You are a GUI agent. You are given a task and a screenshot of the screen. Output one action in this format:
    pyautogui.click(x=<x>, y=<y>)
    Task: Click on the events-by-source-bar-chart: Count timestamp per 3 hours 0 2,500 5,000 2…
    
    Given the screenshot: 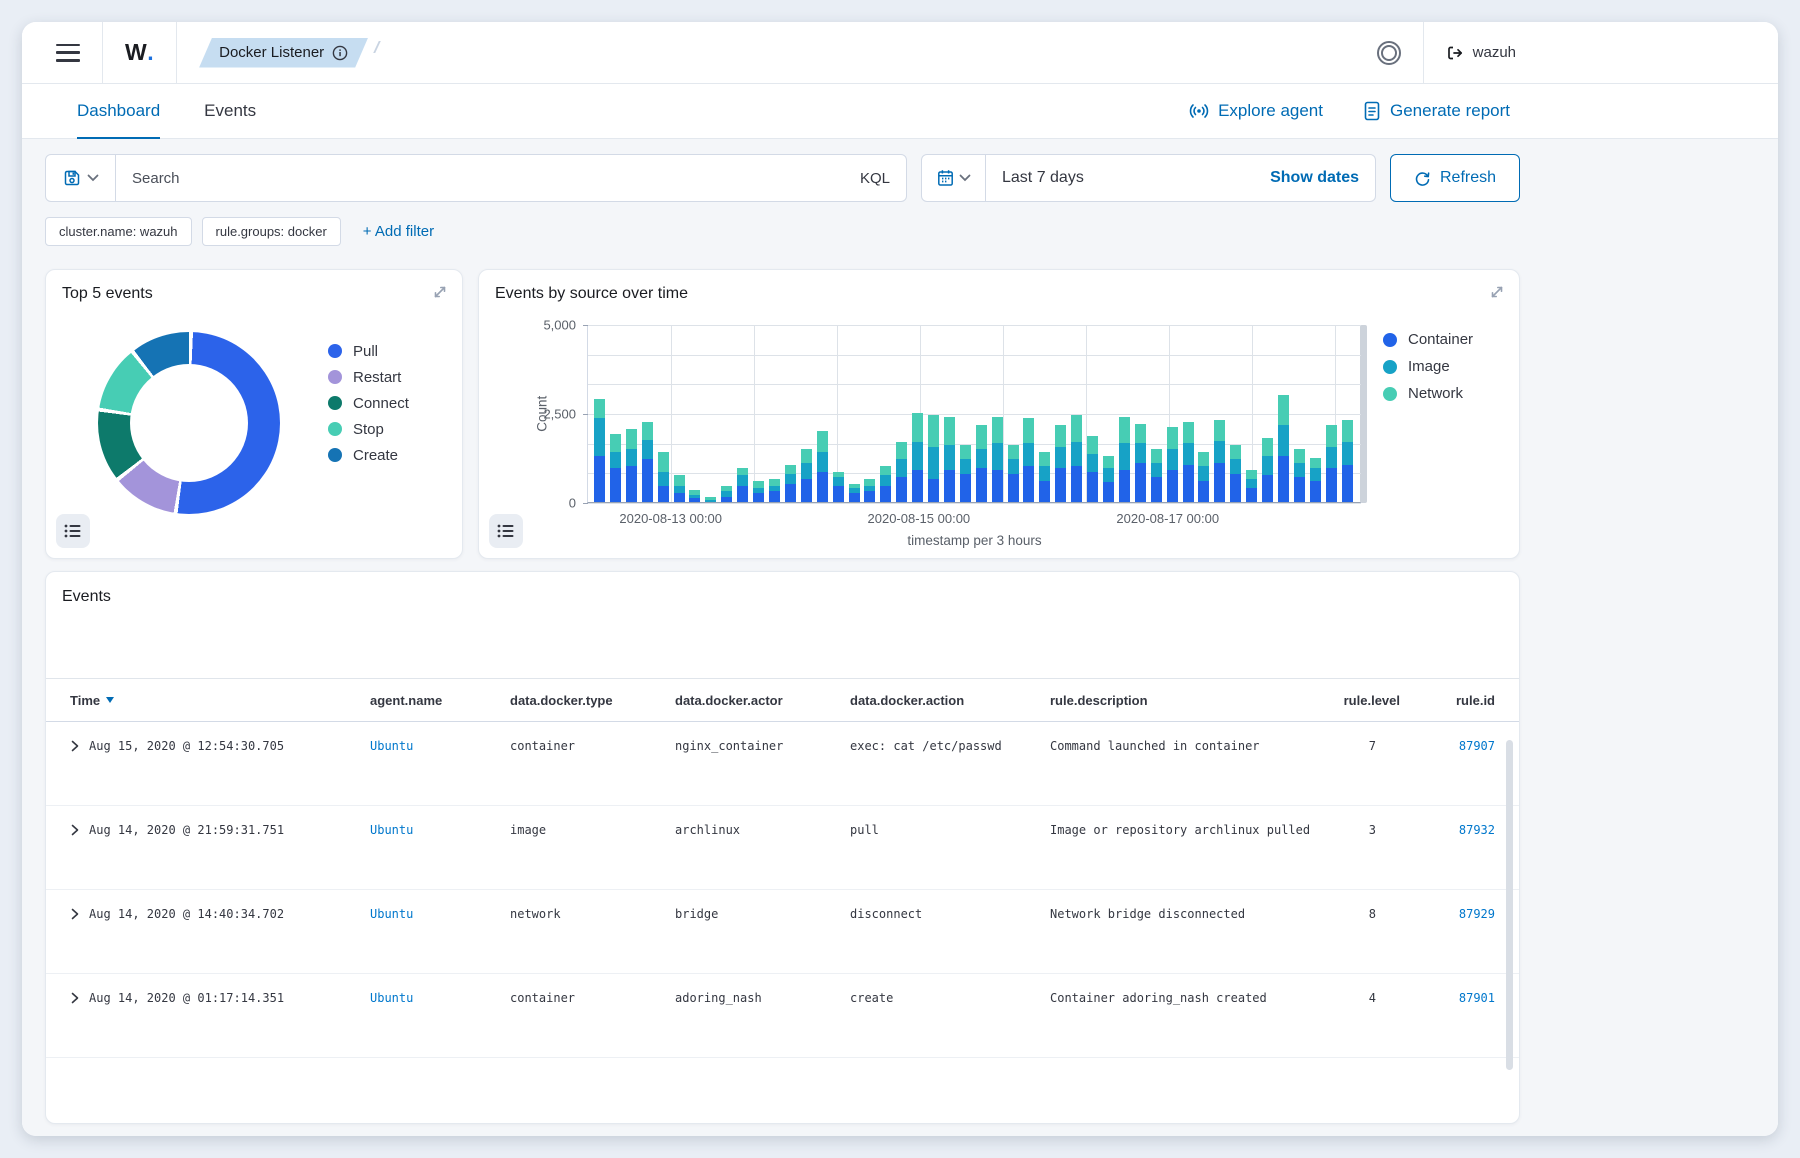 What is the action you would take?
    pyautogui.click(x=951, y=433)
    